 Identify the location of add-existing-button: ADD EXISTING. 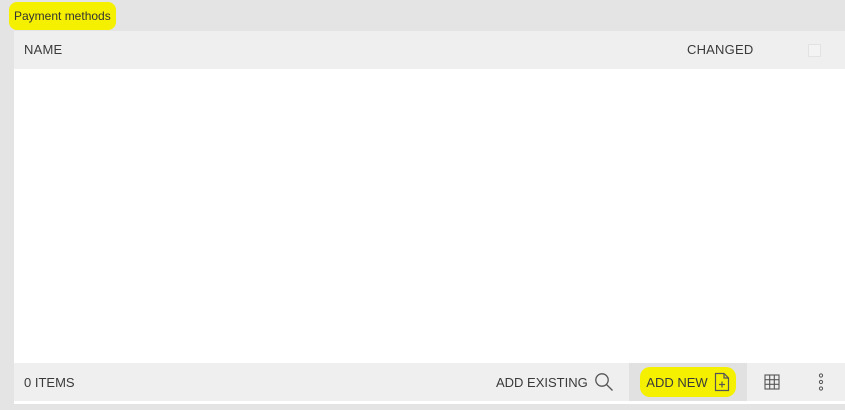
(555, 382).